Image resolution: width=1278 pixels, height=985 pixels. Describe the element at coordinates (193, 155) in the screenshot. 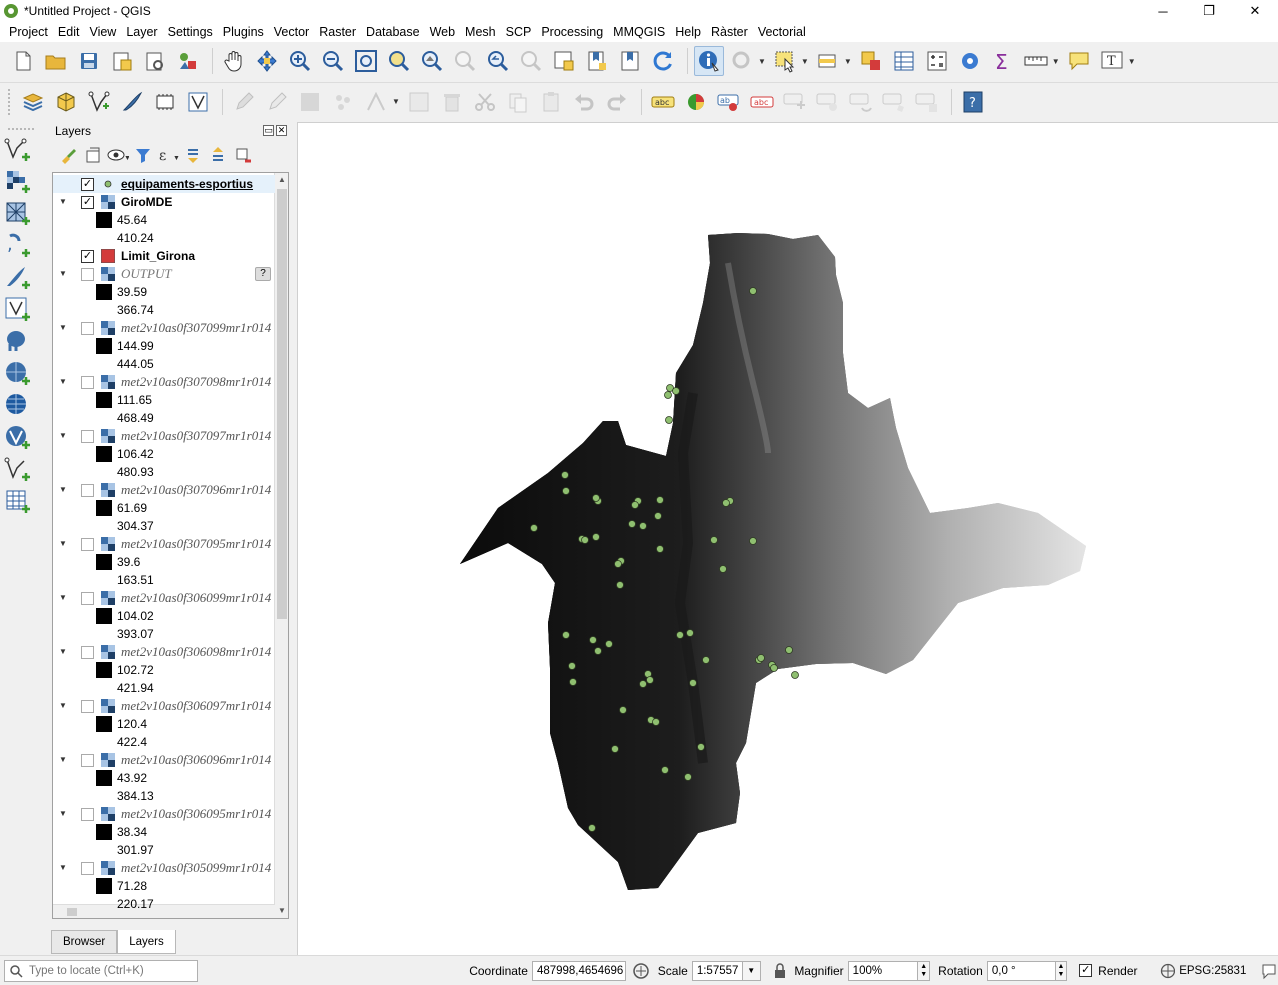

I see `expand-all-button` at that location.